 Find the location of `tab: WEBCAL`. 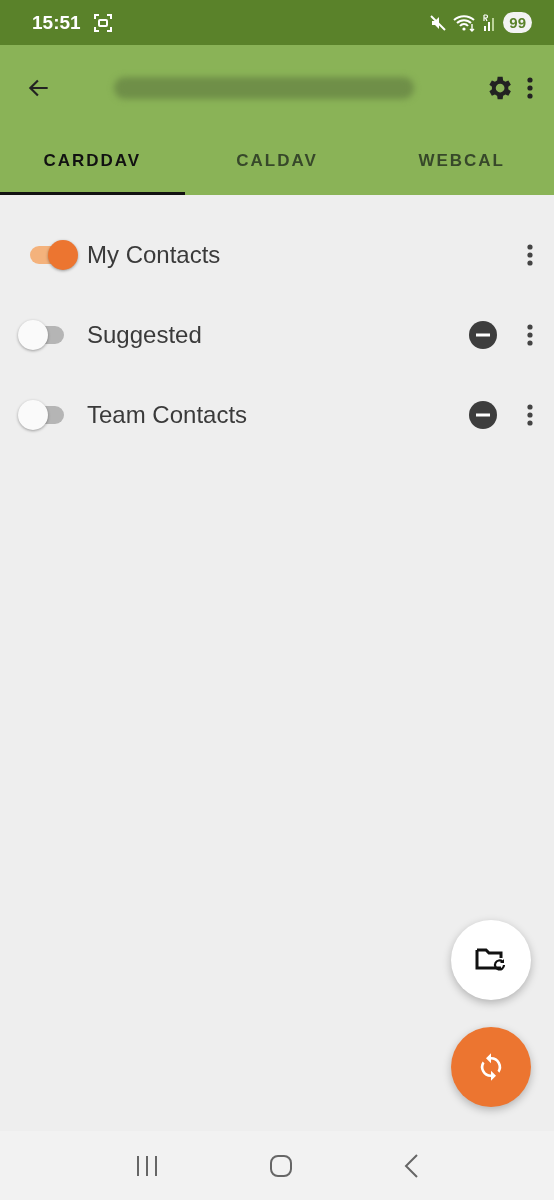

tab: WEBCAL is located at coordinates (461, 162).